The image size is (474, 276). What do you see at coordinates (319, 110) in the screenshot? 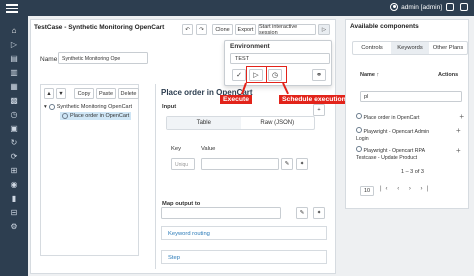
I see `add-input-button: +` at bounding box center [319, 110].